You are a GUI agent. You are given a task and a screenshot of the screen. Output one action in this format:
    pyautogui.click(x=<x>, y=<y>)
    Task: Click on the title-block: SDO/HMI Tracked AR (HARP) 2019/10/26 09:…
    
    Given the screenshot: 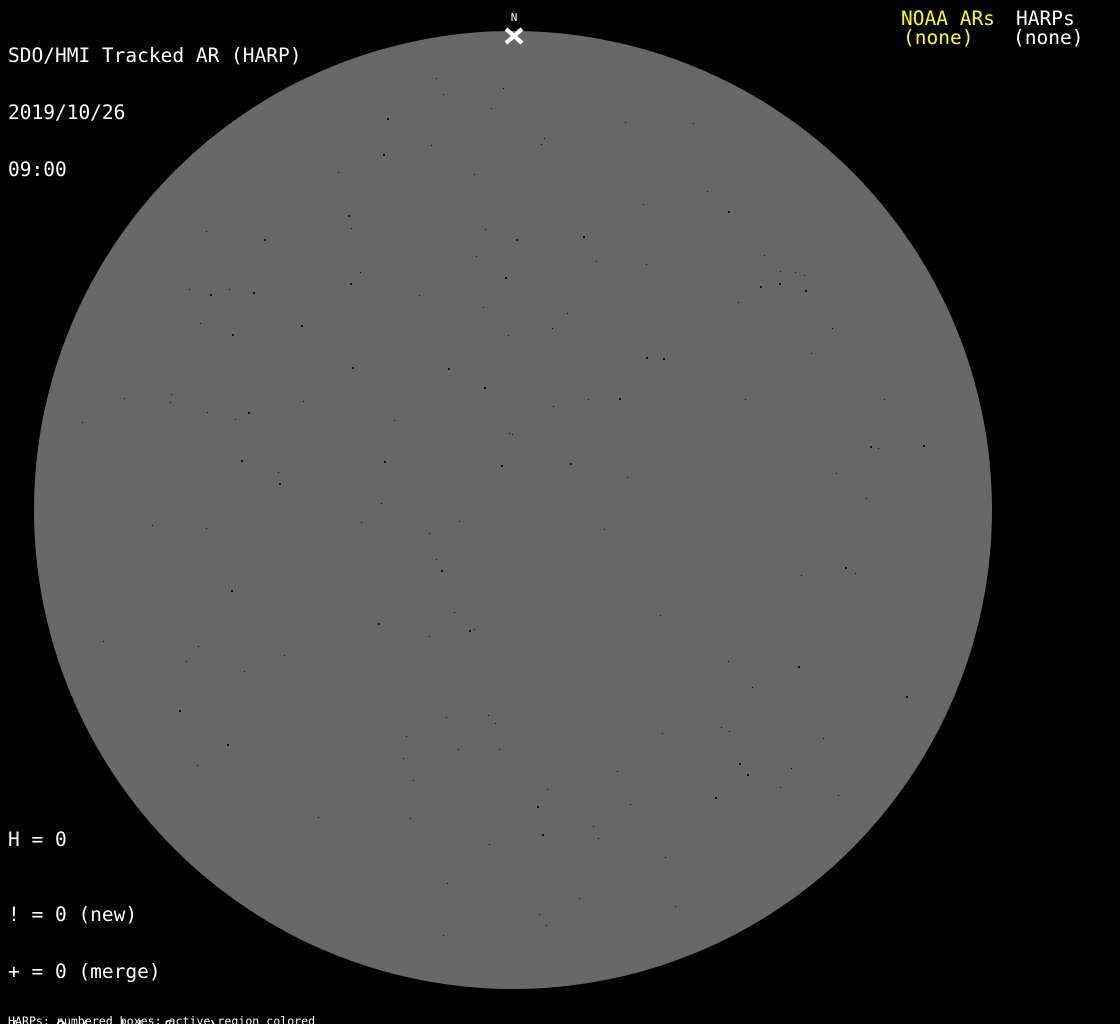 What is the action you would take?
    pyautogui.click(x=155, y=112)
    